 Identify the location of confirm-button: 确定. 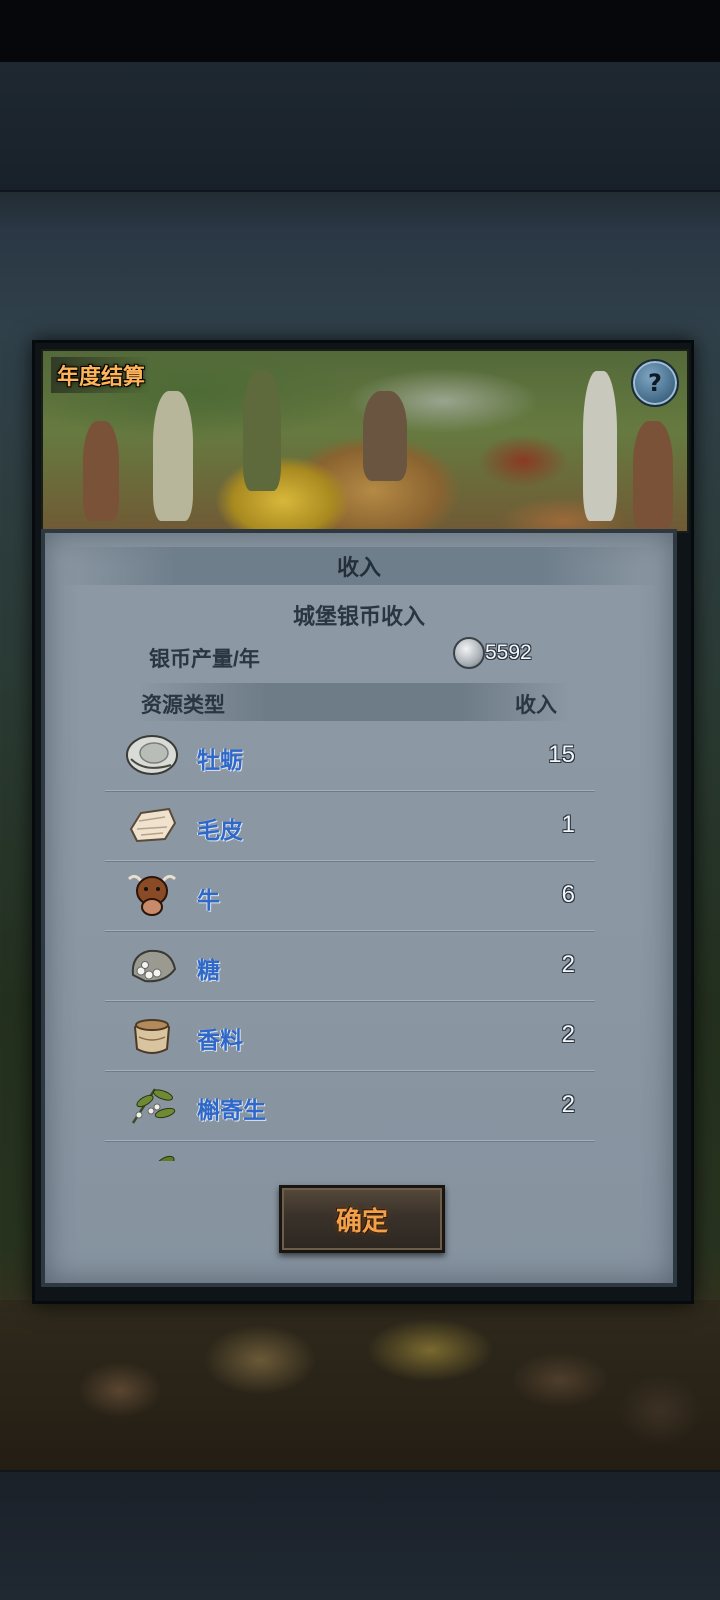
(362, 1219).